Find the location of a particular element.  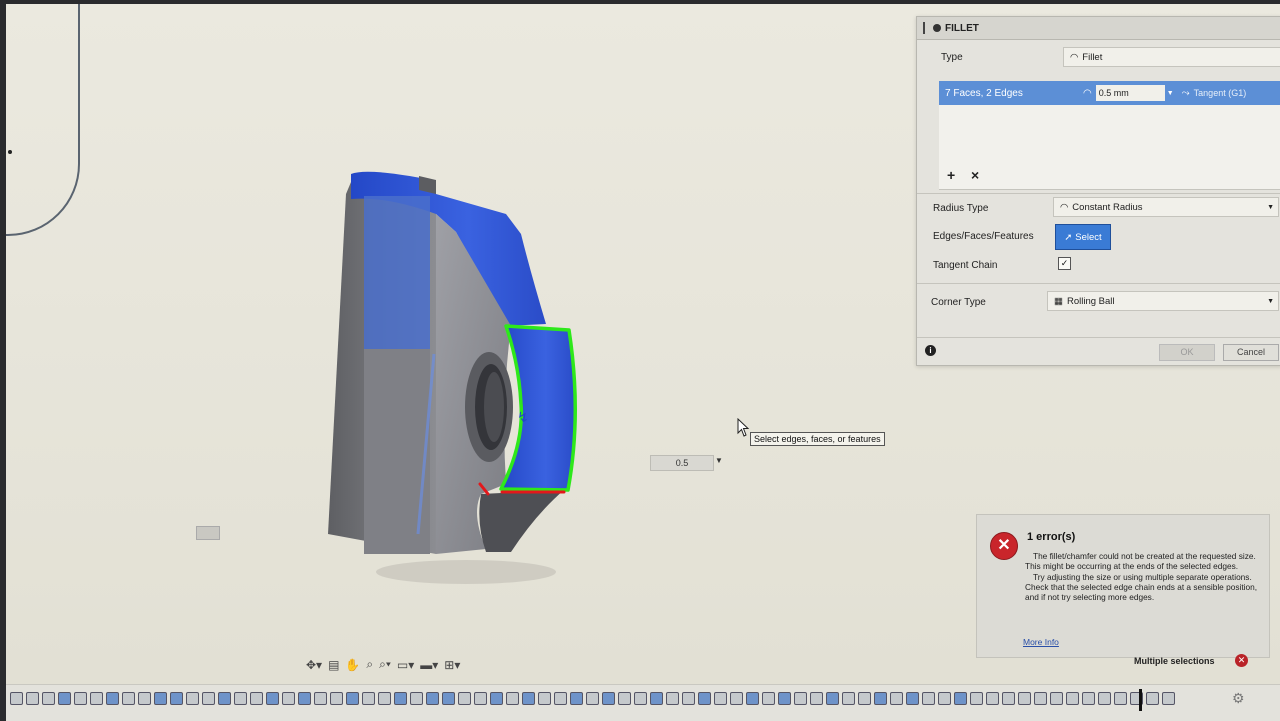

continuity-value: Tangent (G1) is located at coordinates (1220, 93).